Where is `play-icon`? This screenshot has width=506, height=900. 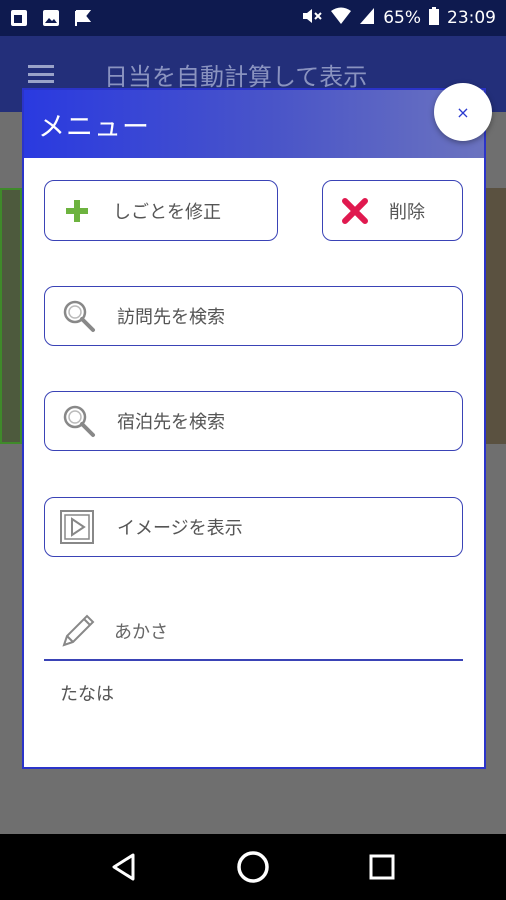
play-icon is located at coordinates (77, 527).